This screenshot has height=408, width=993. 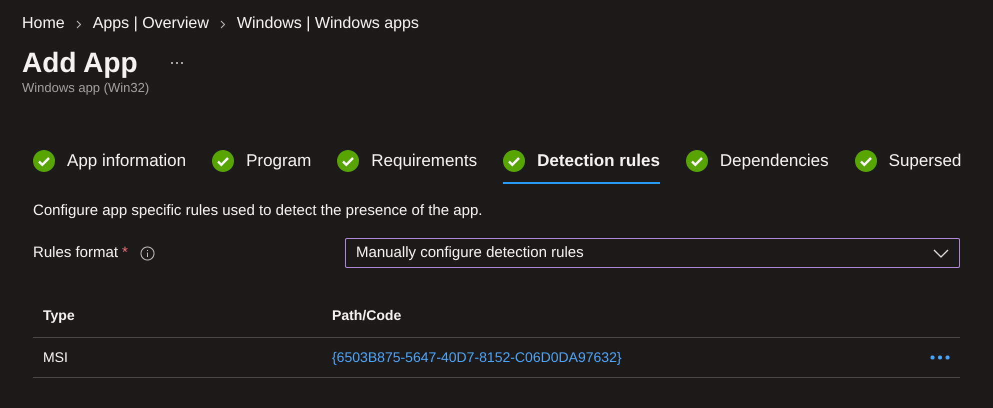 What do you see at coordinates (125, 252) in the screenshot?
I see `required-mark: *` at bounding box center [125, 252].